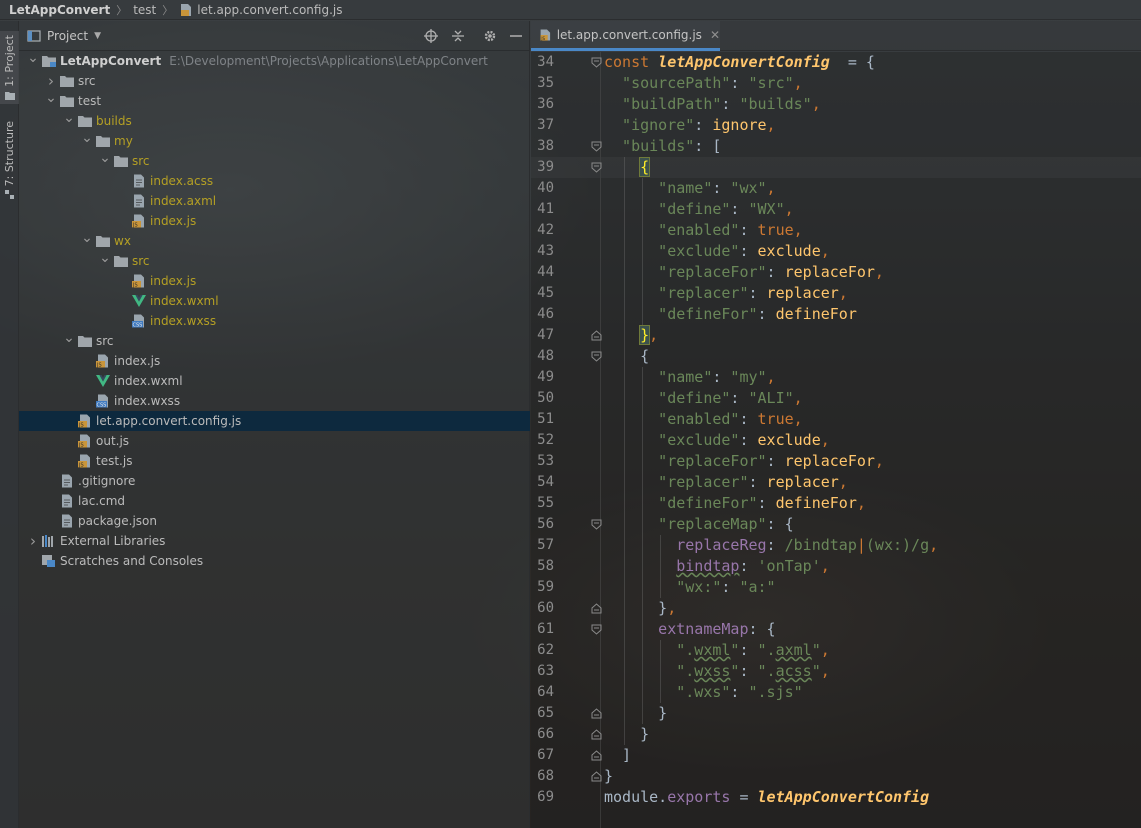 The image size is (1141, 828). Describe the element at coordinates (458, 36) in the screenshot. I see `collapse-icon` at that location.